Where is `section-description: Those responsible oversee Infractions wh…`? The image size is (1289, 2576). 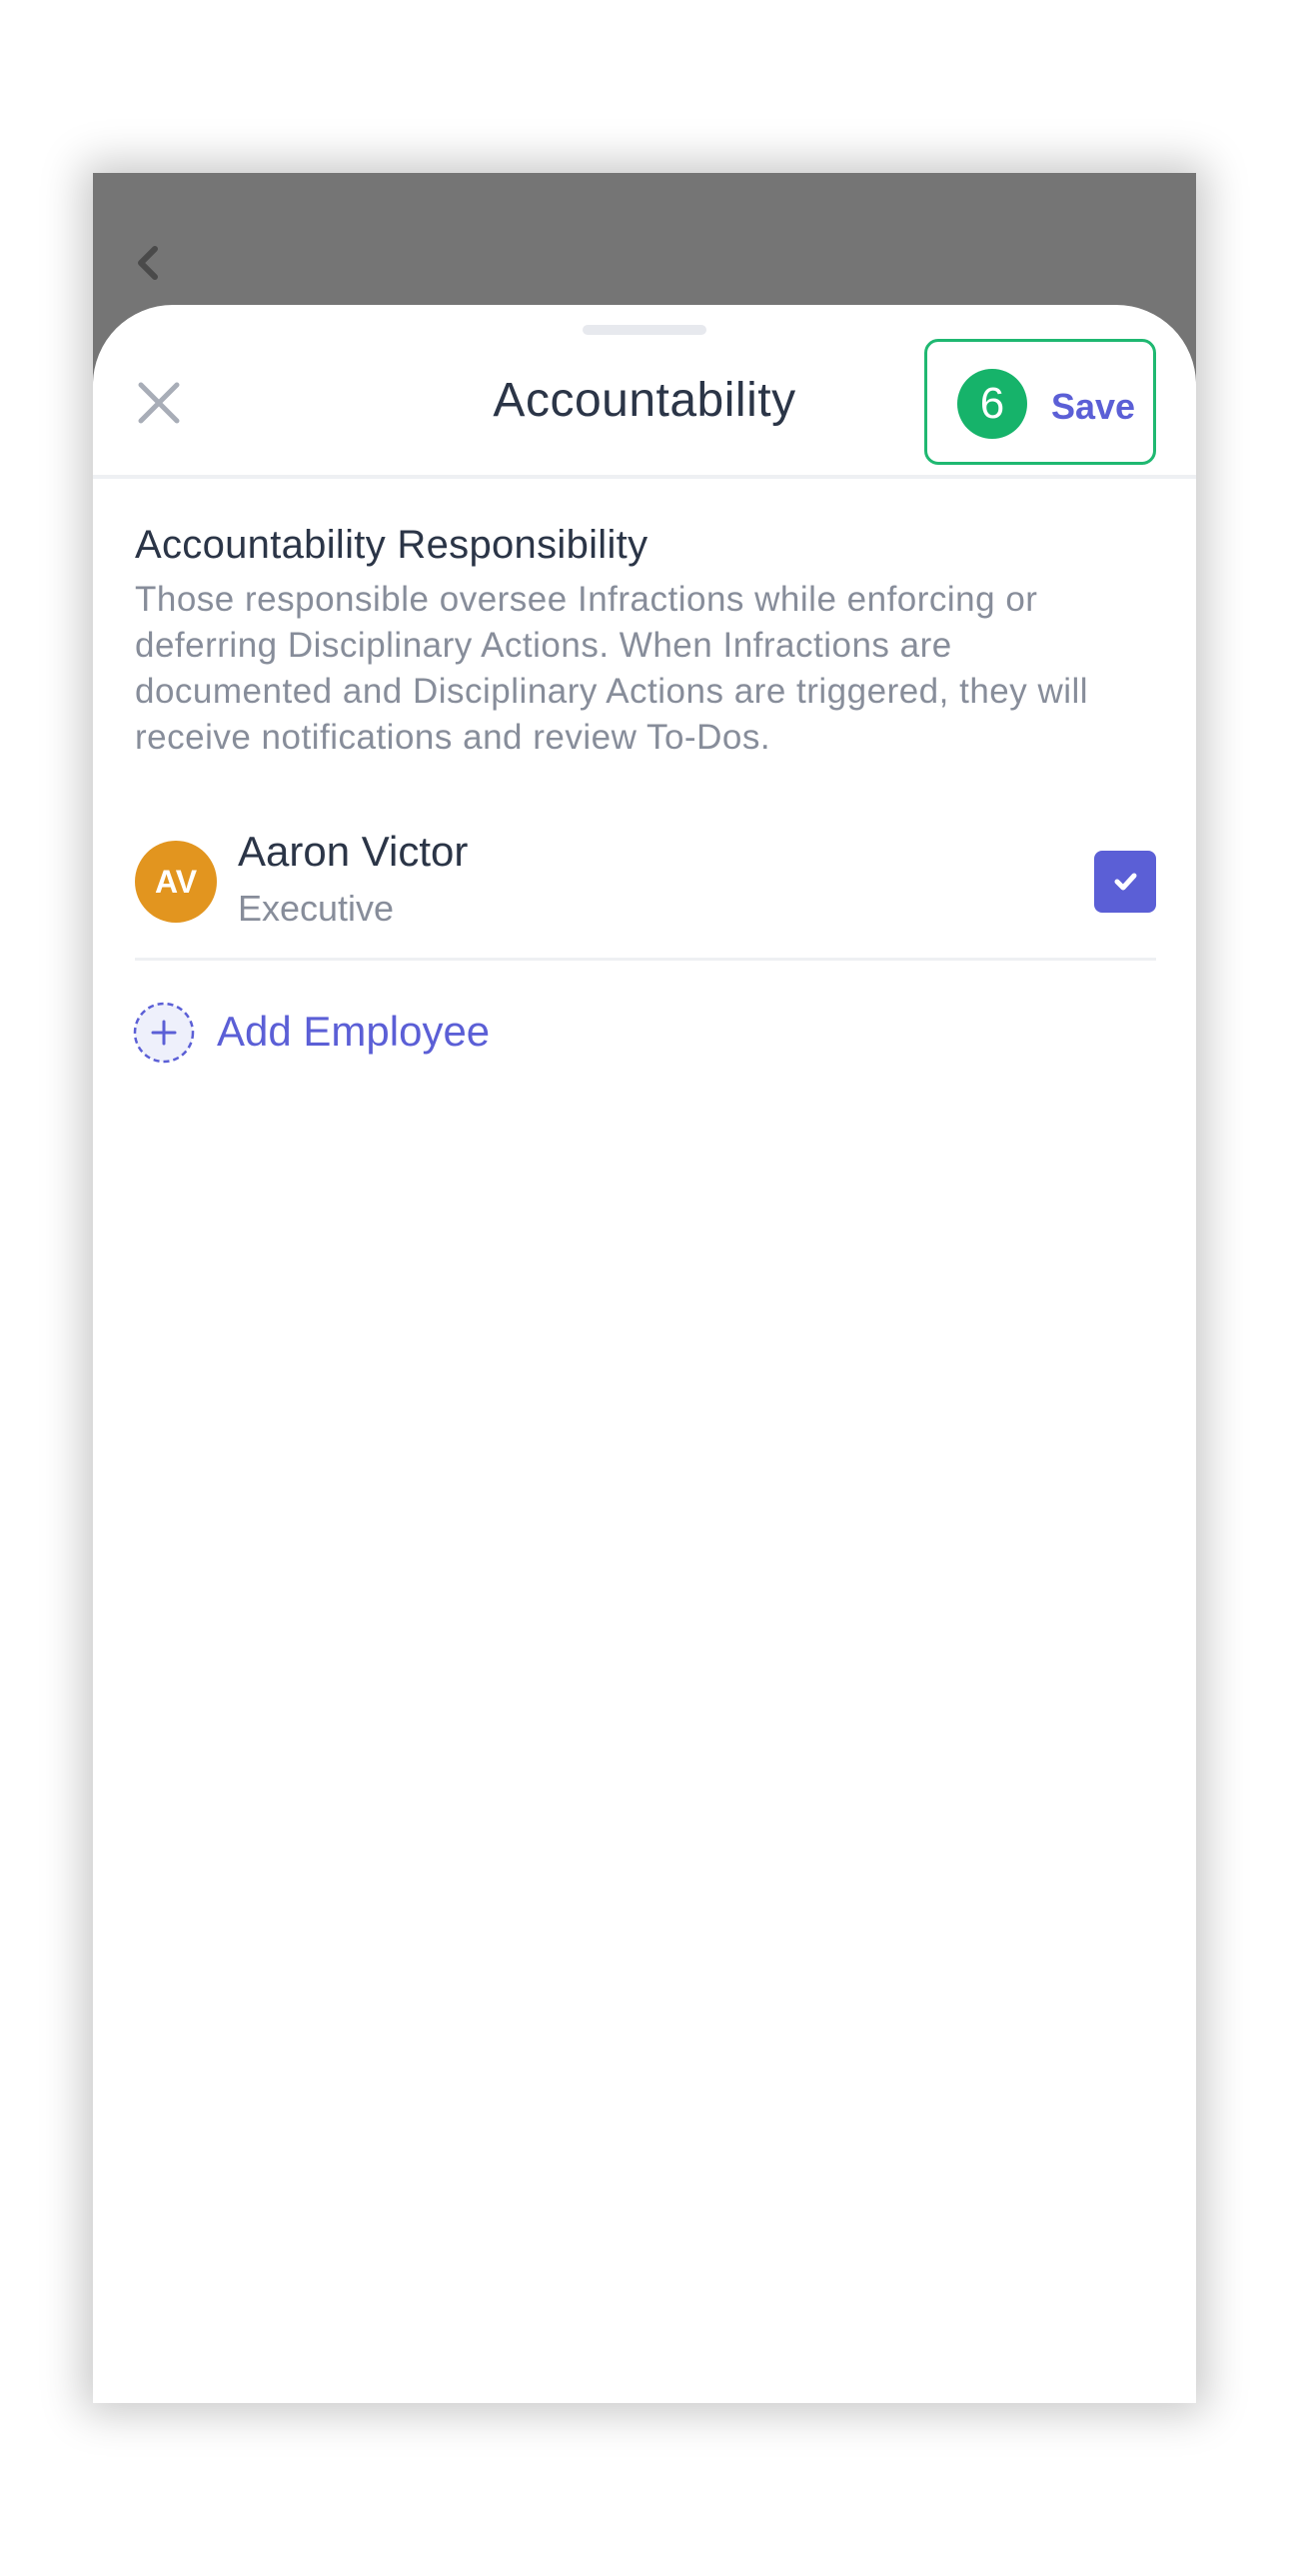
section-description: Those responsible oversee Infractions wh… is located at coordinates (612, 668).